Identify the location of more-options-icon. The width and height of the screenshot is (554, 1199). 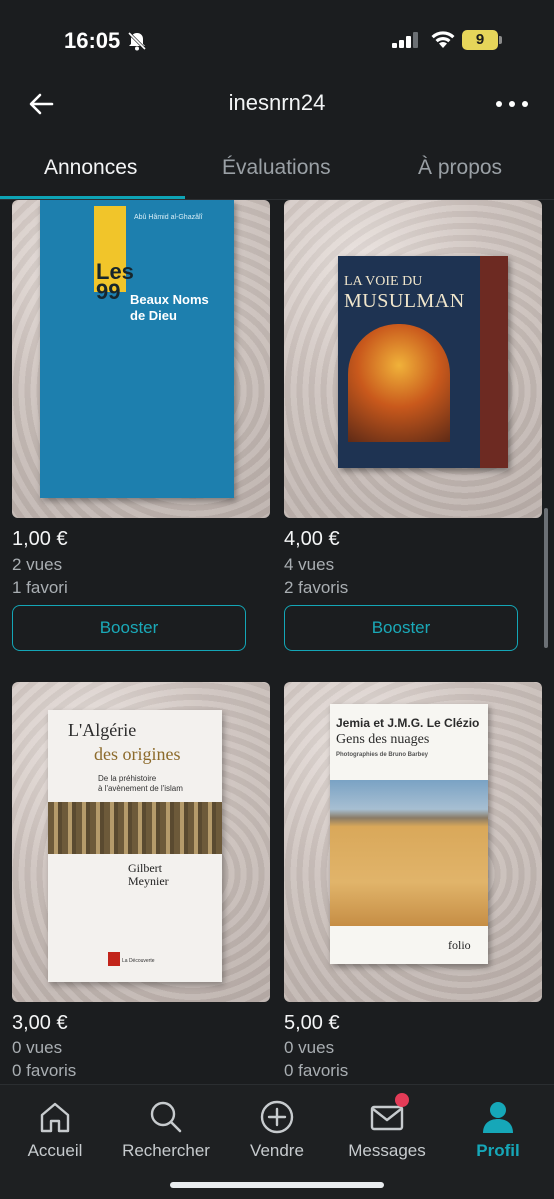
(512, 104).